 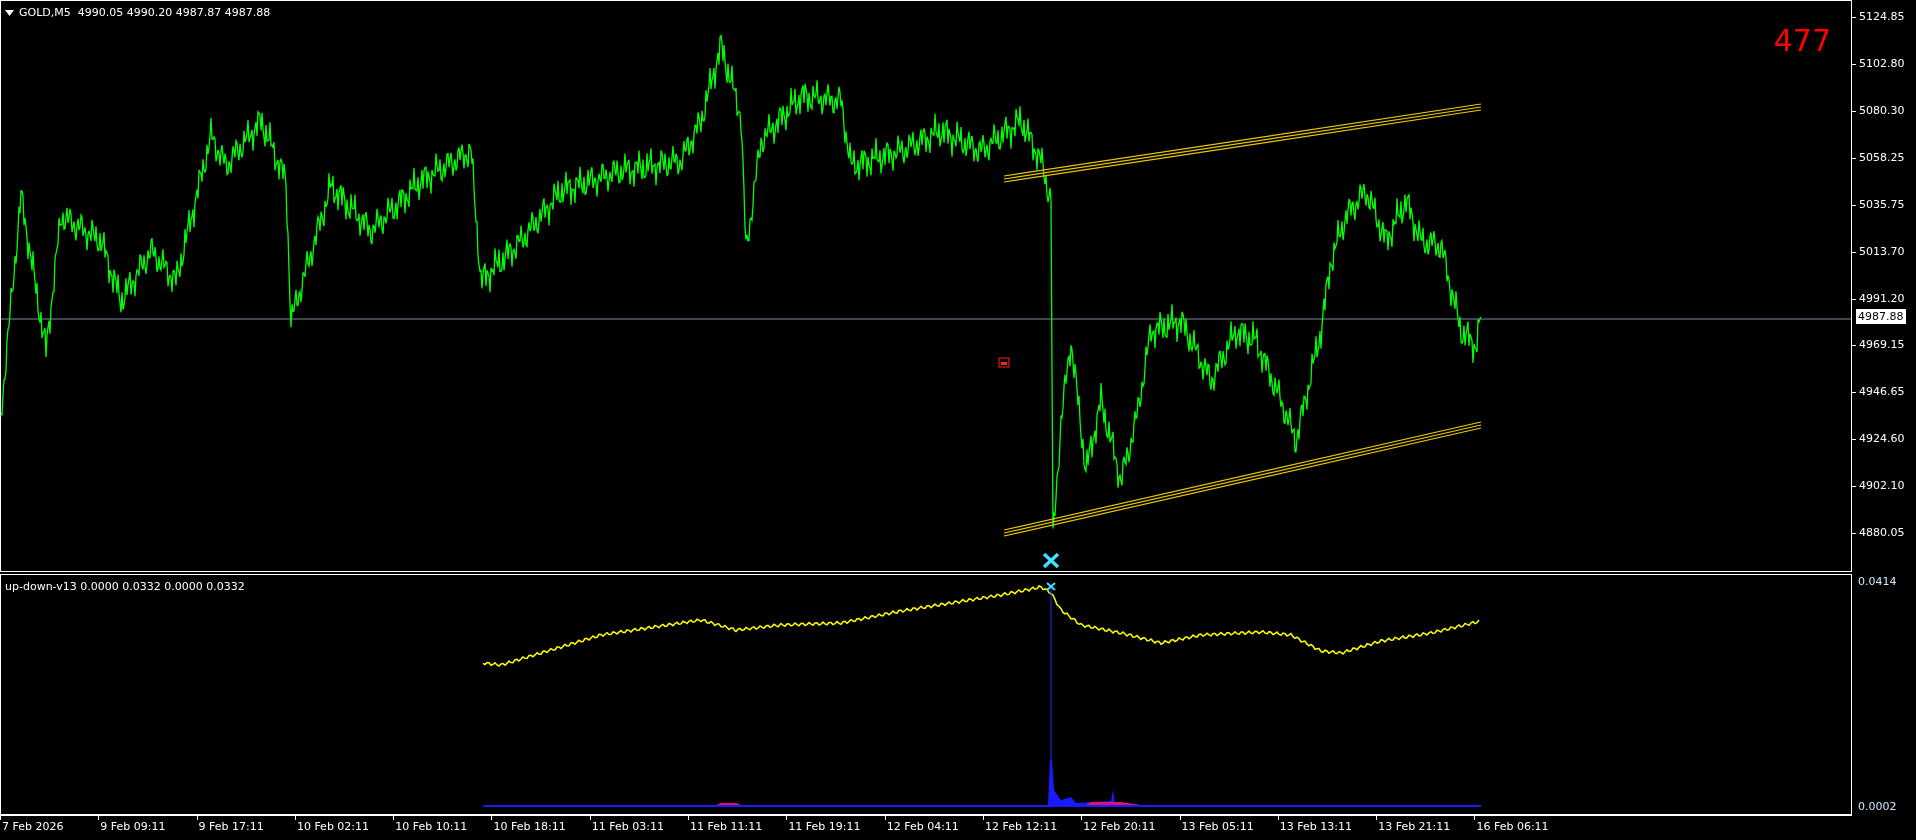 I want to click on time-label: 13 Feb 13:11, so click(x=1316, y=826).